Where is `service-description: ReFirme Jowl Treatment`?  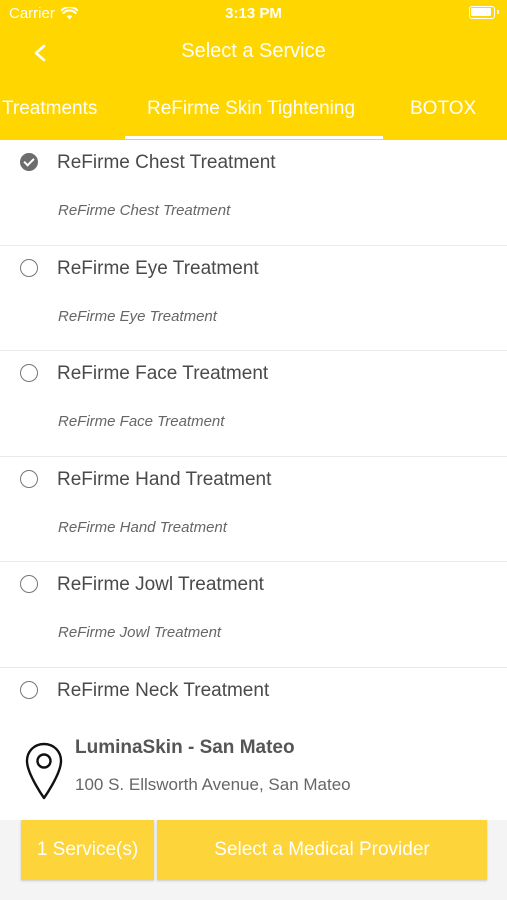
service-description: ReFirme Jowl Treatment is located at coordinates (140, 632).